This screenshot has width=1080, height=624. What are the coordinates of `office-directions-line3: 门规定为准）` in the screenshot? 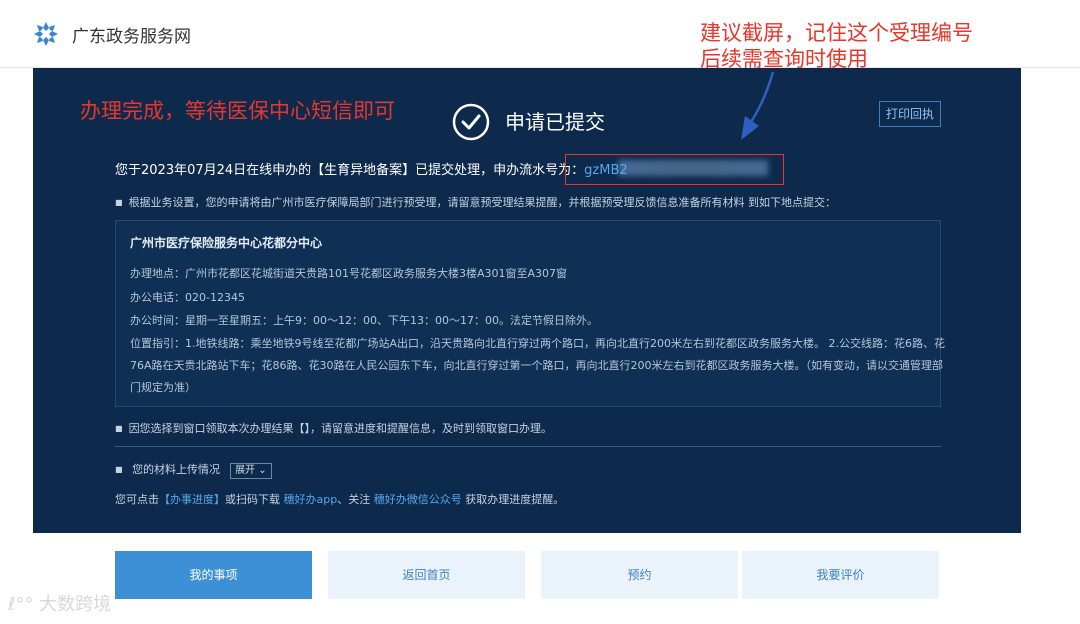 It's located at (163, 387).